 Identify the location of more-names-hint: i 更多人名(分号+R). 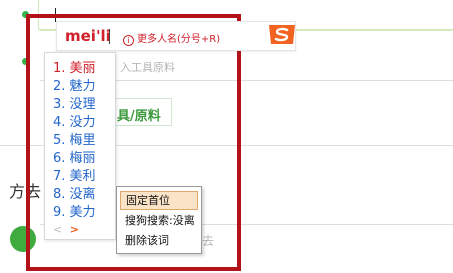
(171, 38).